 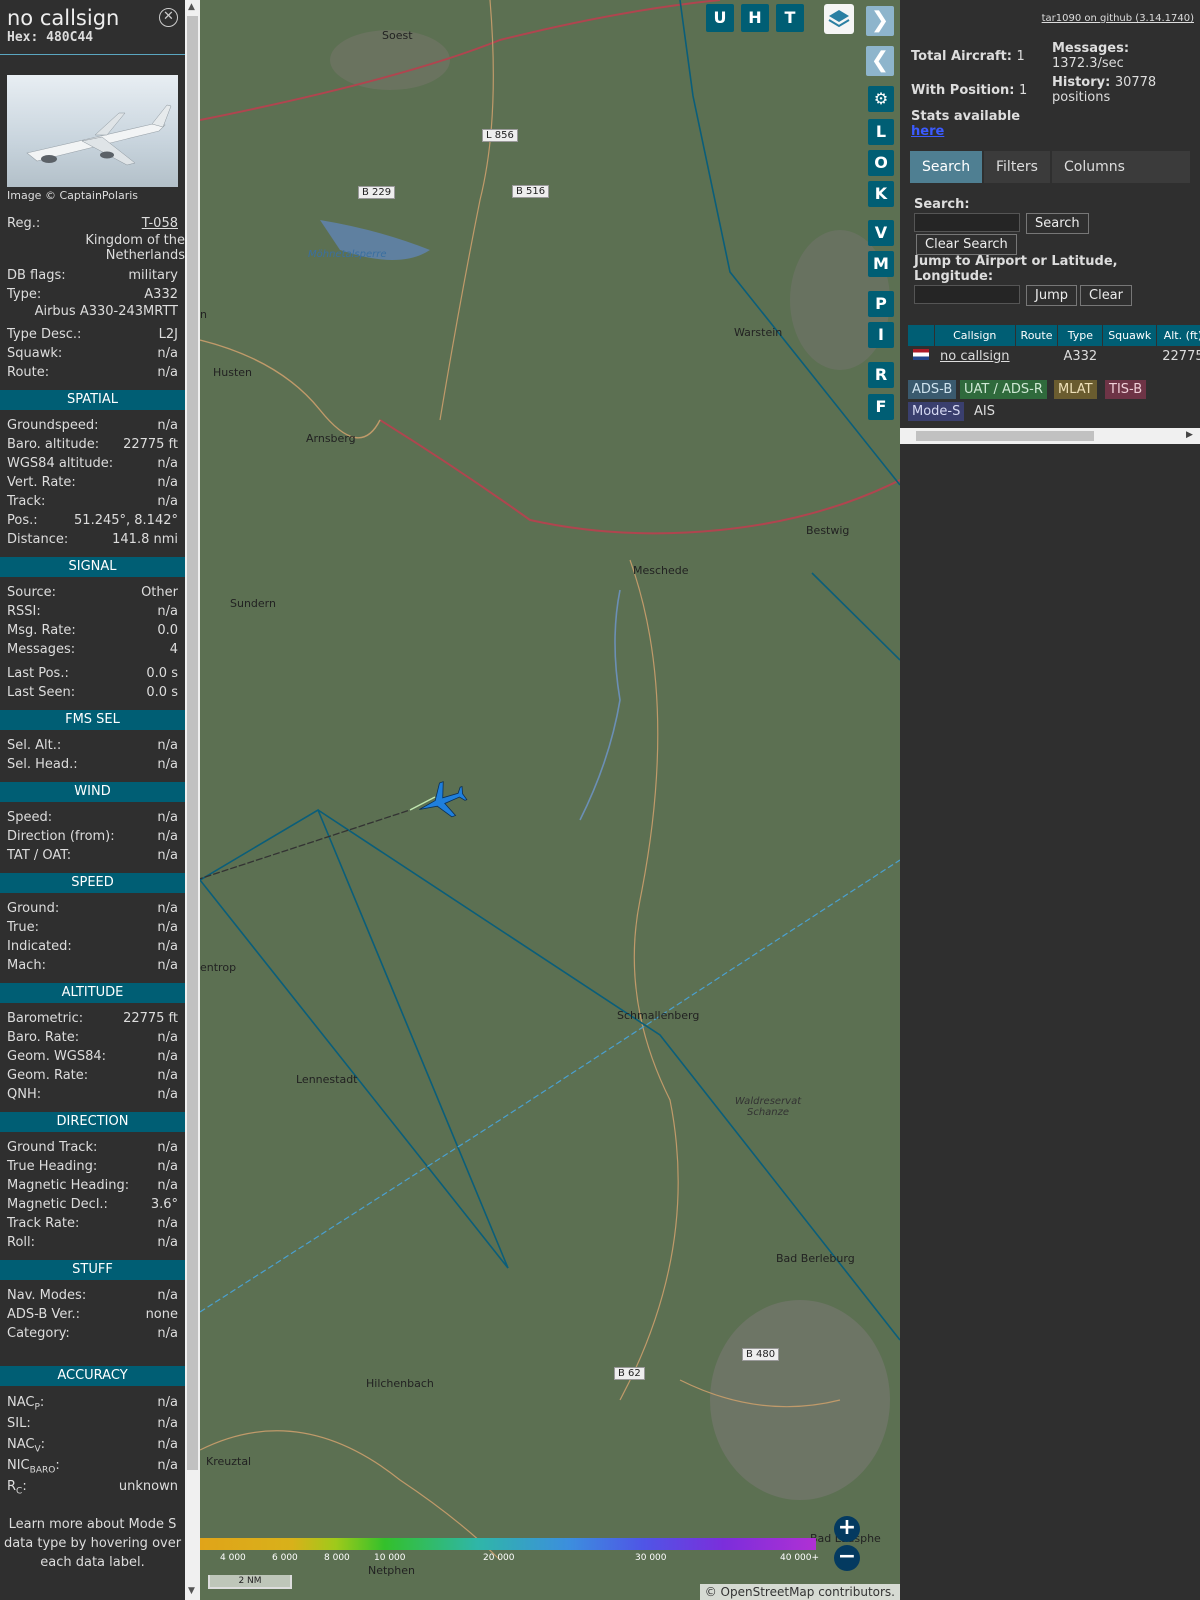 What do you see at coordinates (881, 233) in the screenshot?
I see `toggle-v-button: V` at bounding box center [881, 233].